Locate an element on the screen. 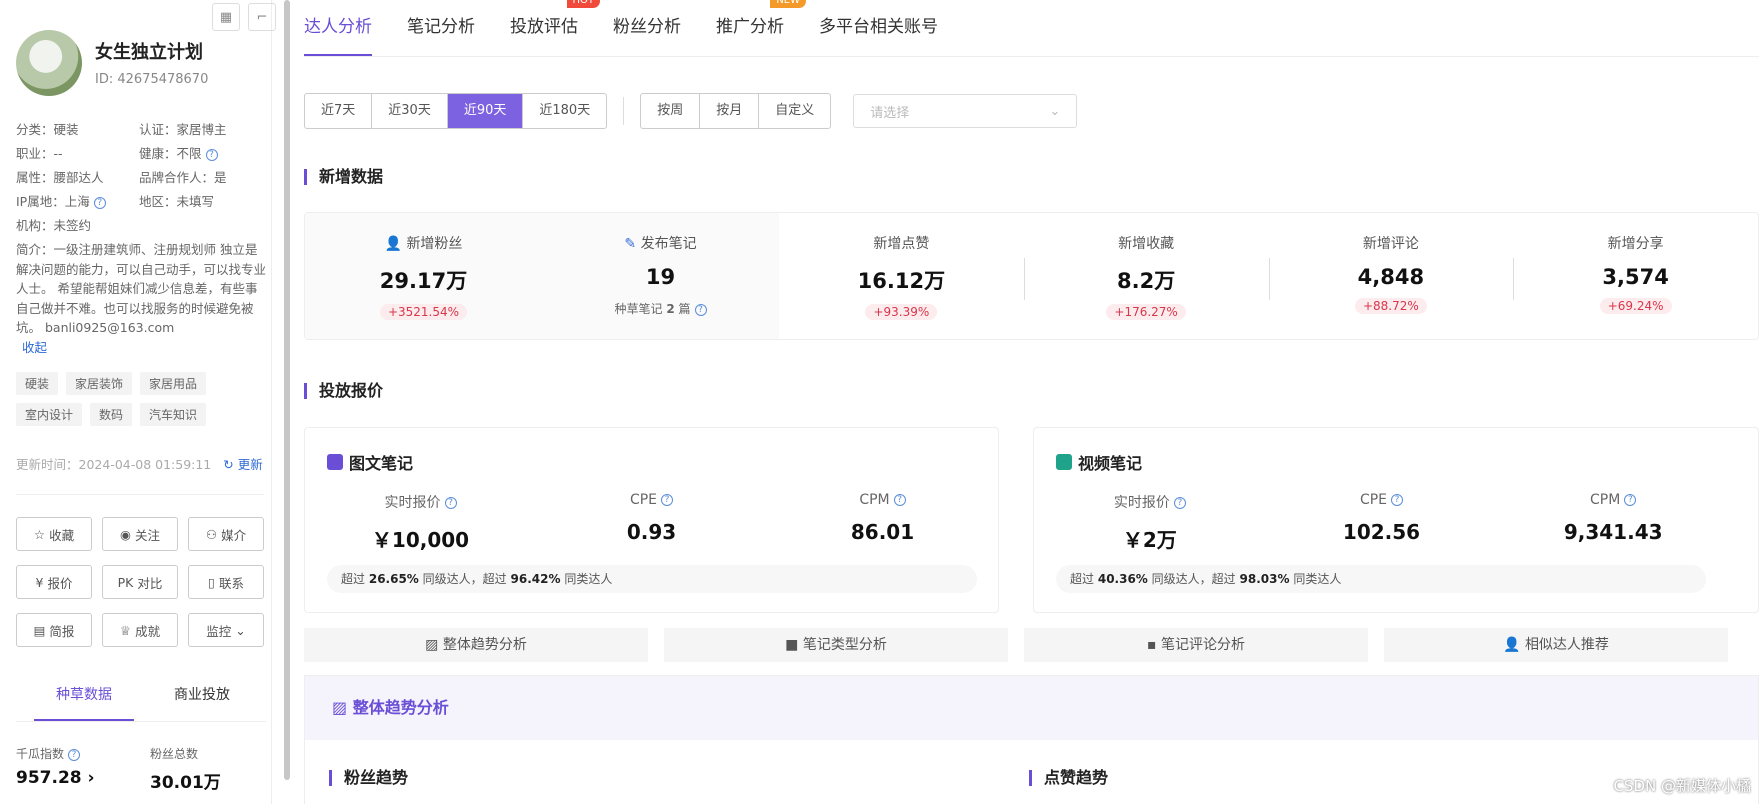 This screenshot has height=804, width=1759. price-cpe: CPE? 102.56 is located at coordinates (1381, 518).